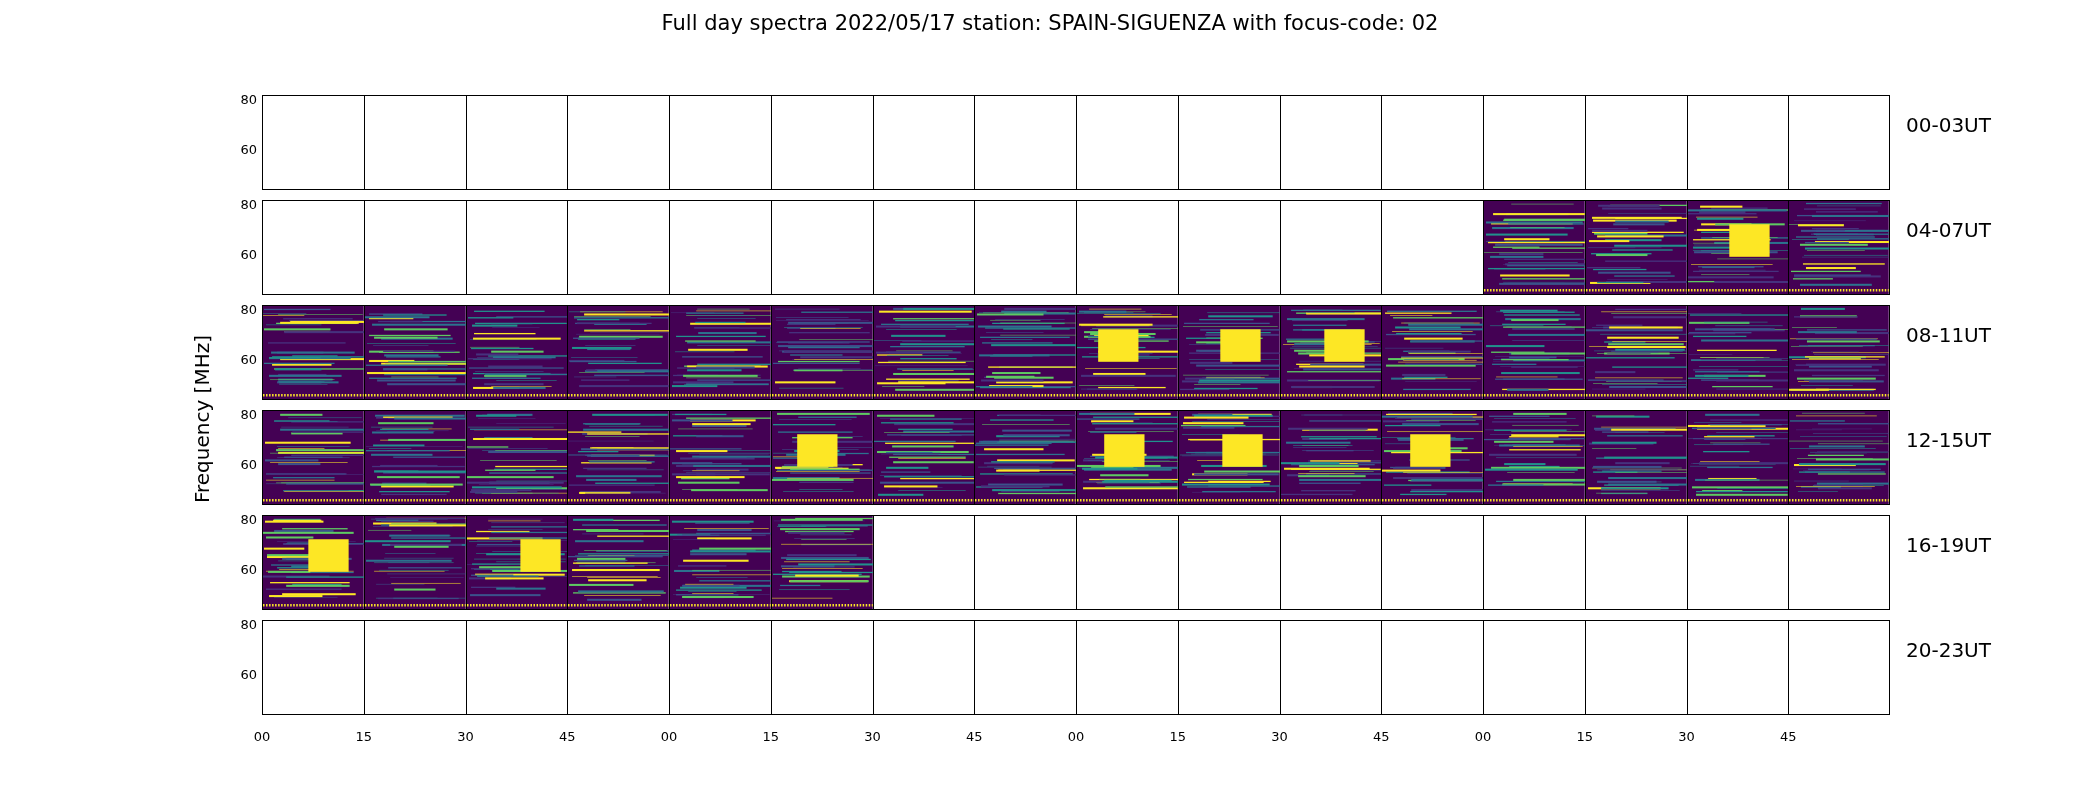 The height and width of the screenshot is (800, 2100). I want to click on row-label: 08-11UT, so click(1948, 335).